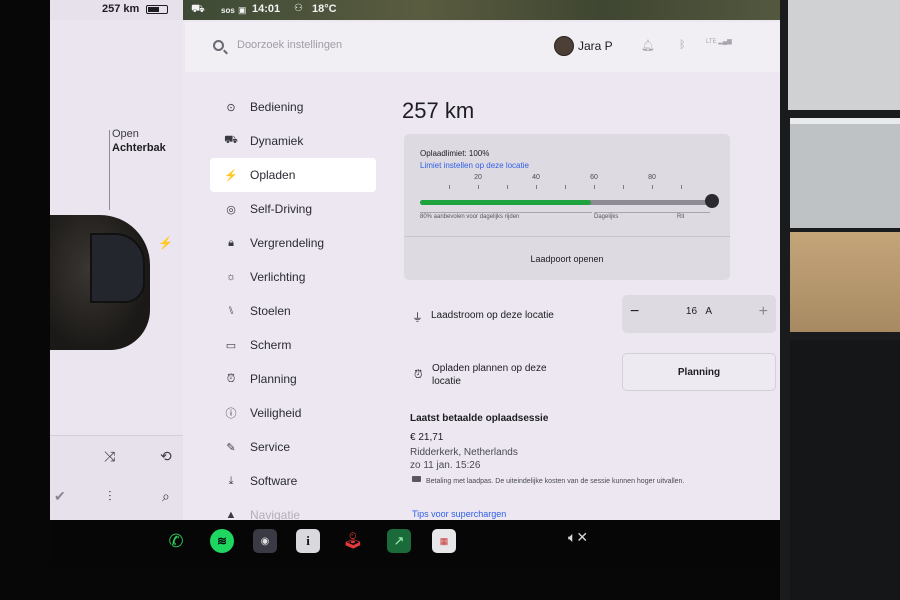 The image size is (900, 600). I want to click on sidebar-item-software: ⤓ Software, so click(293, 481).